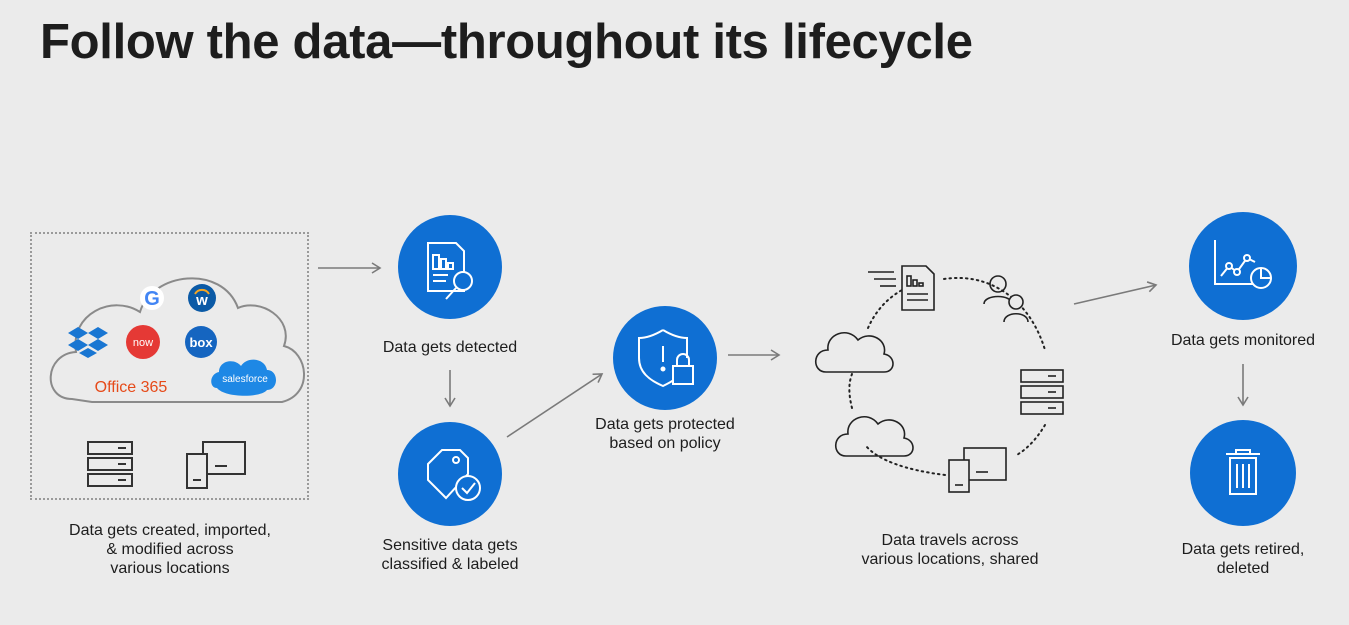 The image size is (1349, 625). I want to click on retire-step-circle, so click(1243, 473).